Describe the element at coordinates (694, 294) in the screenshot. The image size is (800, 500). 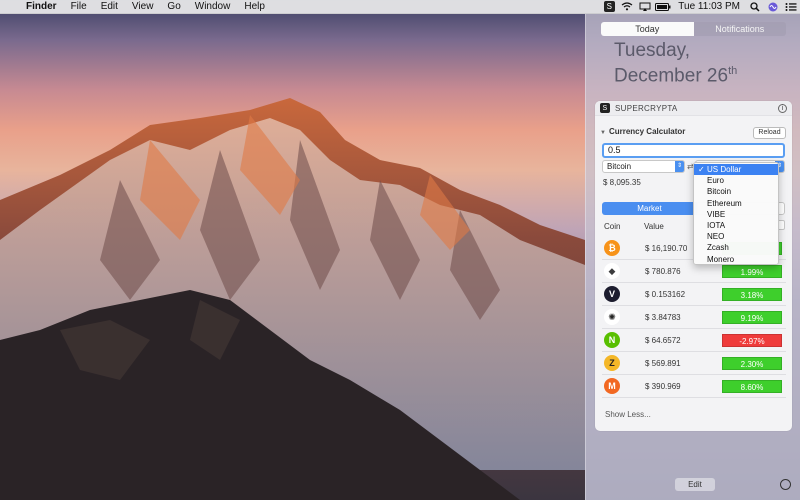
I see `coin-row-vibe: V $ 0.153162 3.18%` at that location.